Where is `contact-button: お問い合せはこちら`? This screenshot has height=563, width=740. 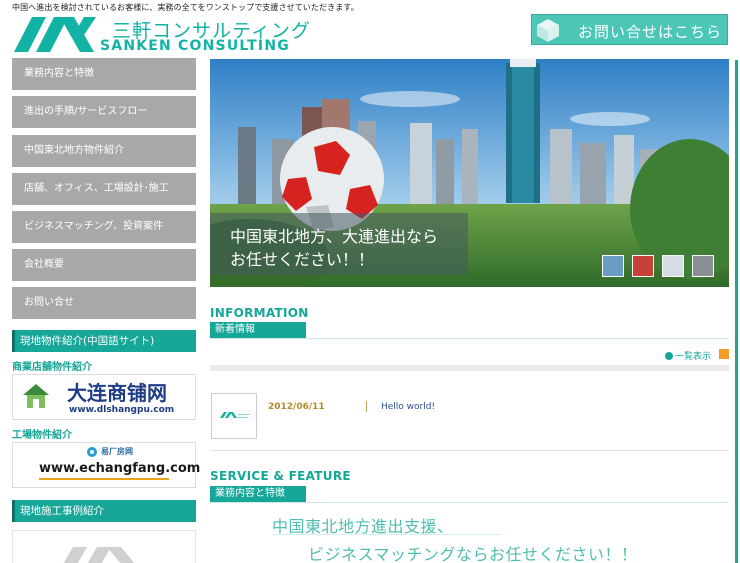
contact-button: お問い合せはこちら is located at coordinates (629, 29).